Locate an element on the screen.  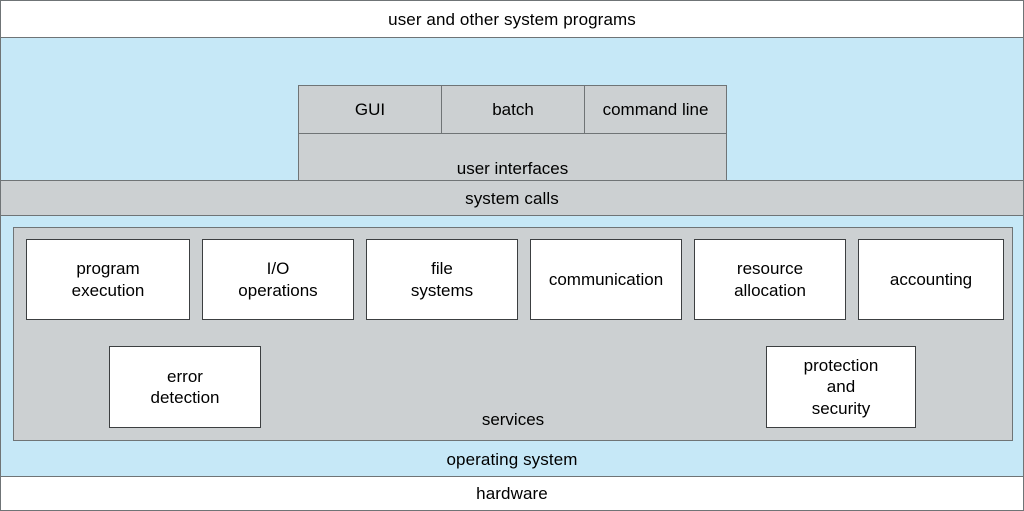
service-error-detection-label: error detection is located at coordinates (185, 386).